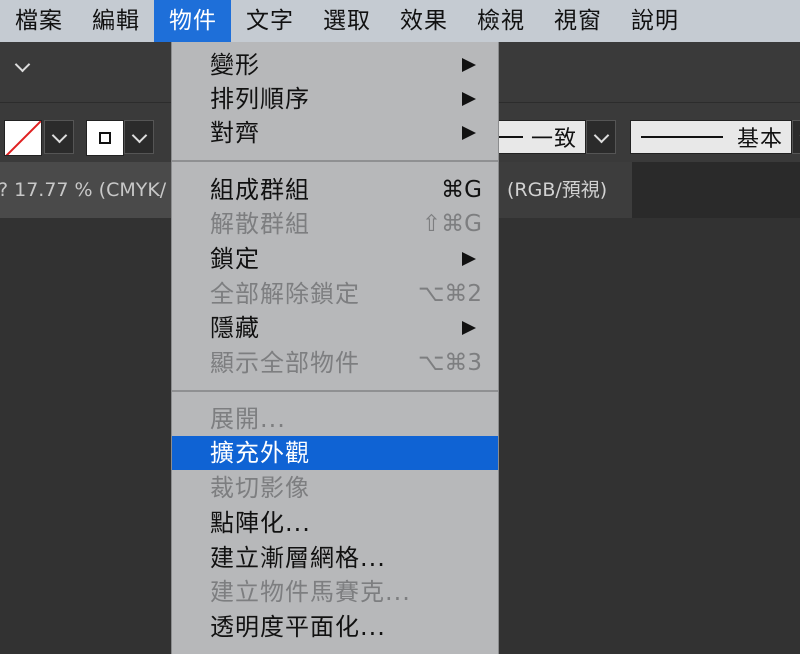 Image resolution: width=800 pixels, height=654 pixels. What do you see at coordinates (557, 190) in the screenshot?
I see `document-tab-label: (RGB/預視)` at bounding box center [557, 190].